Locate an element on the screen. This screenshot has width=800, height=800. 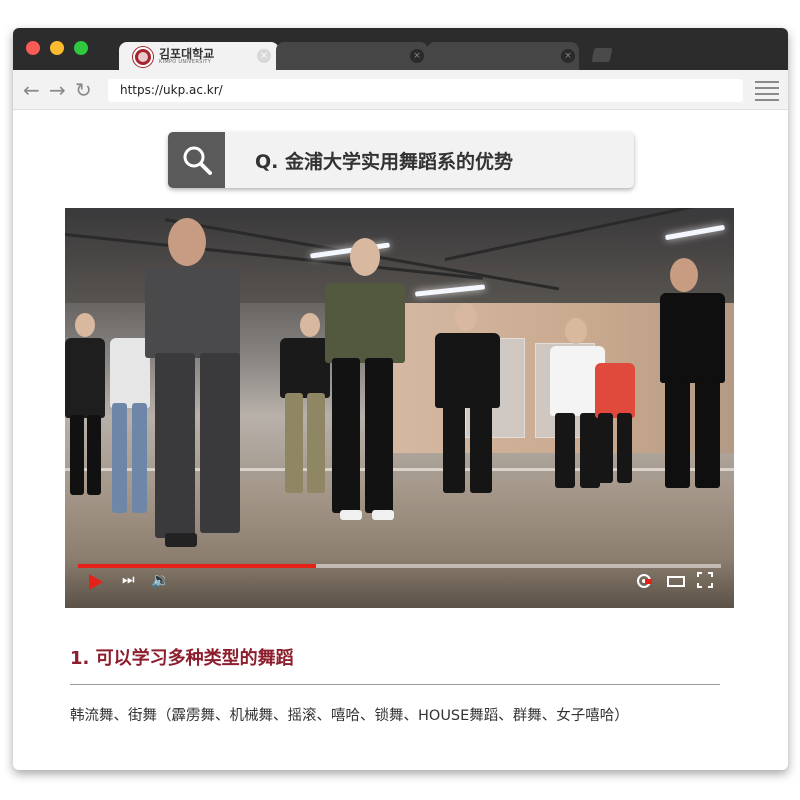
browser-toolbar: ← → ↻ https://ukp.ac.kr/ is located at coordinates (400, 90).